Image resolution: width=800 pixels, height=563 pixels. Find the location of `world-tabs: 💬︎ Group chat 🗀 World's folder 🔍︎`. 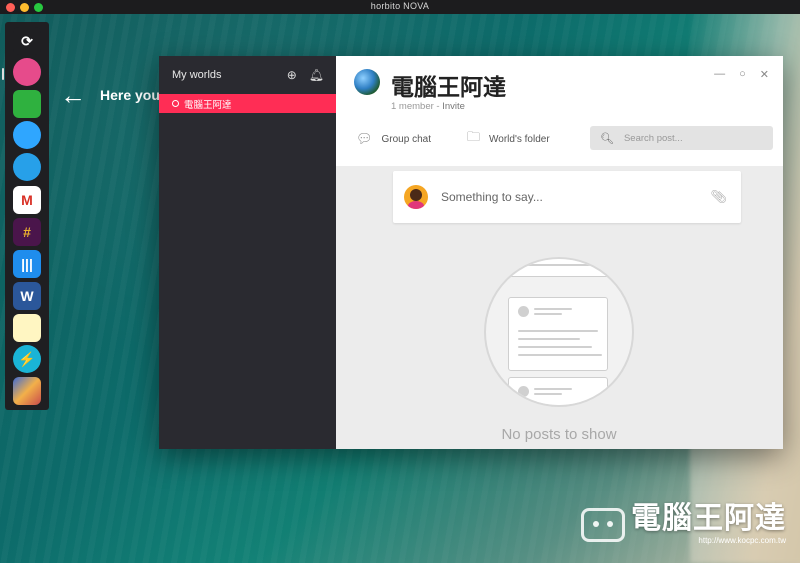

world-tabs: 💬︎ Group chat 🗀 World's folder 🔍︎ is located at coordinates (559, 139).